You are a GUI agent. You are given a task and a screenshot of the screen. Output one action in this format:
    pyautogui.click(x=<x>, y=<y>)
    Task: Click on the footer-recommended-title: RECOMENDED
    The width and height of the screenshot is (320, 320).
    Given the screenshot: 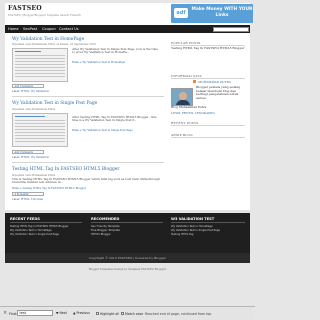 What is the action you would take?
    pyautogui.click(x=105, y=219)
    